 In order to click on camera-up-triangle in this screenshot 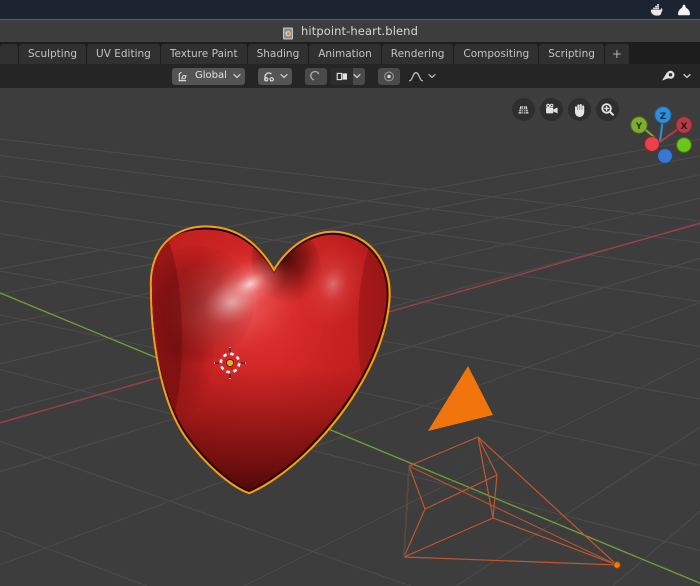, I will do `click(460, 398)`.